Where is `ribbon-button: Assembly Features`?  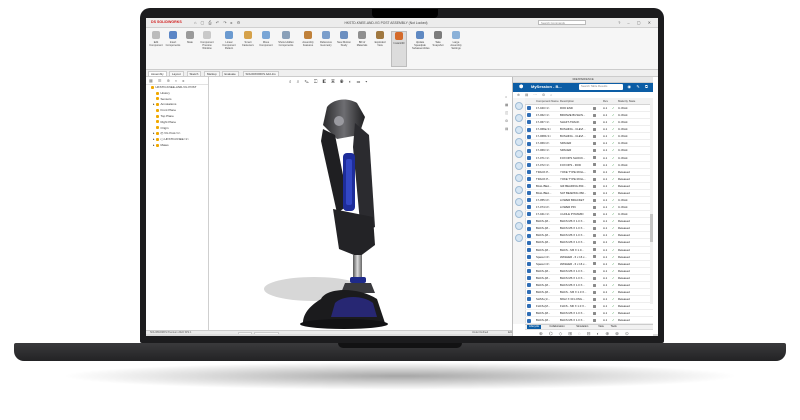 ribbon-button: Assembly Features is located at coordinates (308, 49).